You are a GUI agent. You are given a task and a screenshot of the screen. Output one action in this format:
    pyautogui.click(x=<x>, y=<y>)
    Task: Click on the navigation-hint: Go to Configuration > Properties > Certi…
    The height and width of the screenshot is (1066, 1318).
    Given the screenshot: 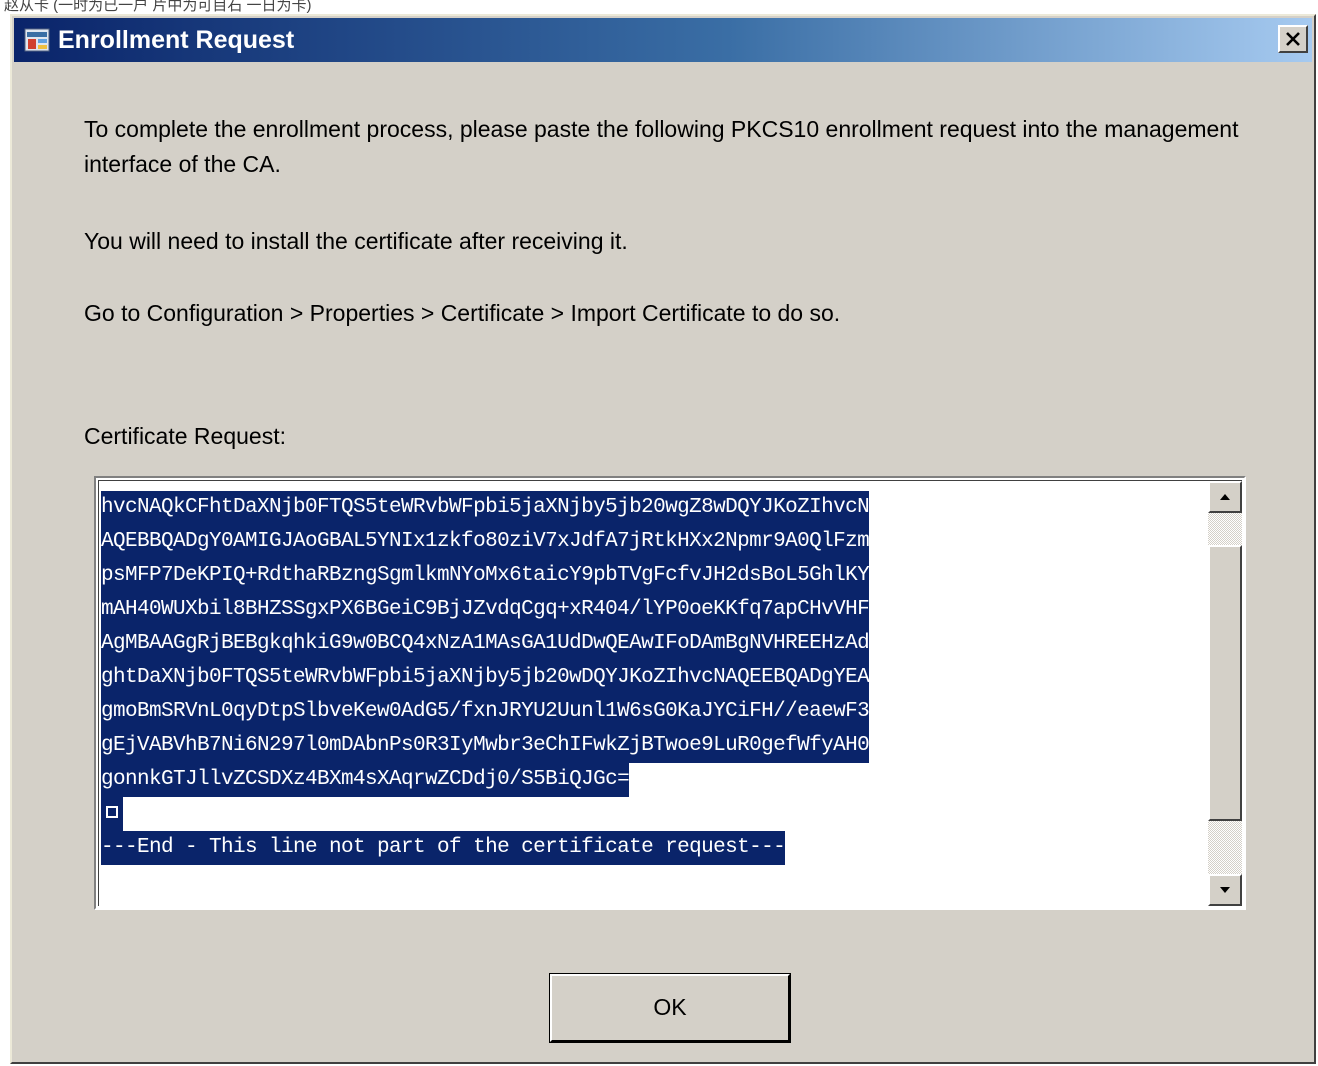 What is the action you would take?
    pyautogui.click(x=462, y=313)
    